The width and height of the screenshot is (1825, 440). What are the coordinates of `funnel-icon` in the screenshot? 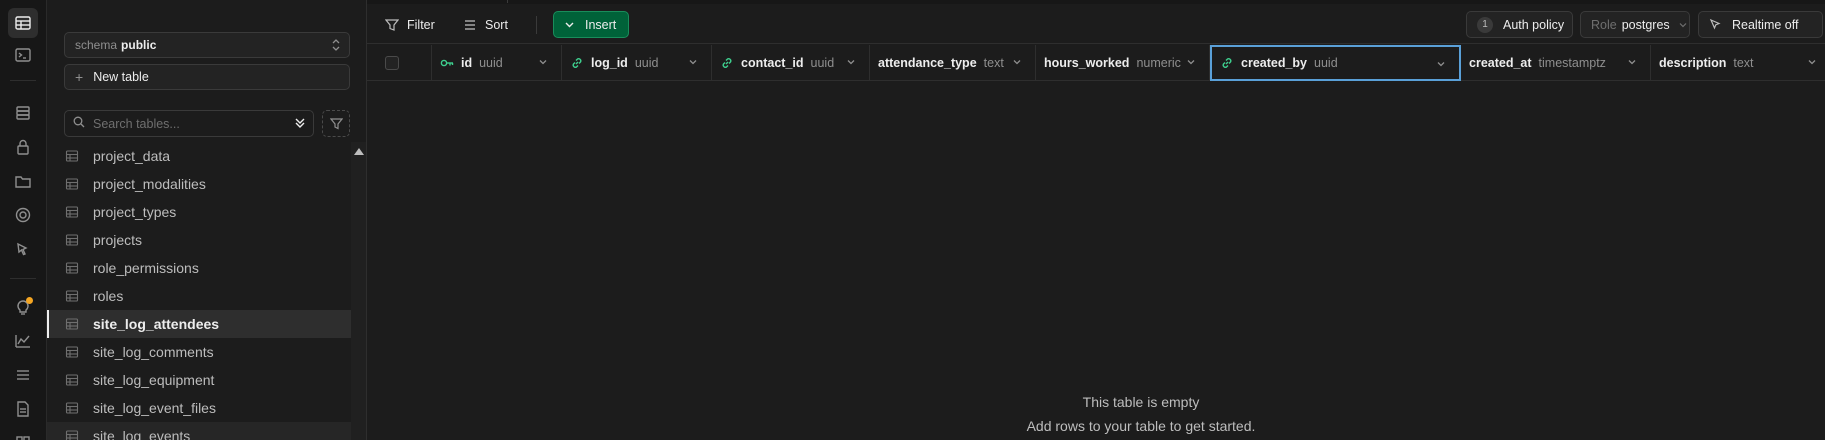 It's located at (336, 124).